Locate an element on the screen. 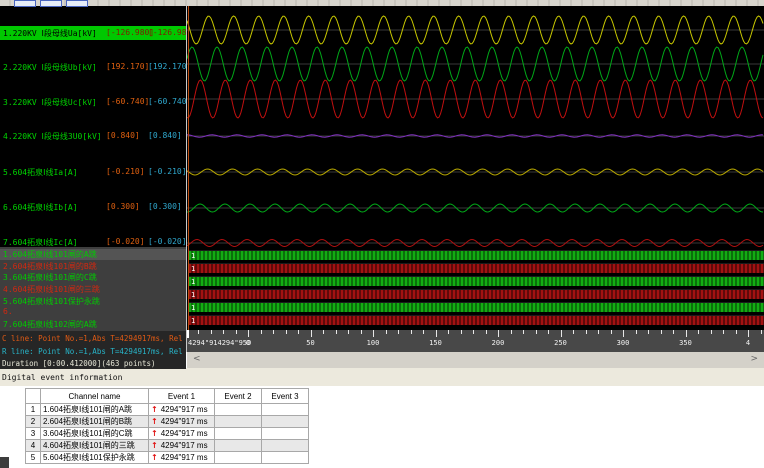 The image size is (764, 468). digital-state-bar-3: 1 is located at coordinates (476, 281).